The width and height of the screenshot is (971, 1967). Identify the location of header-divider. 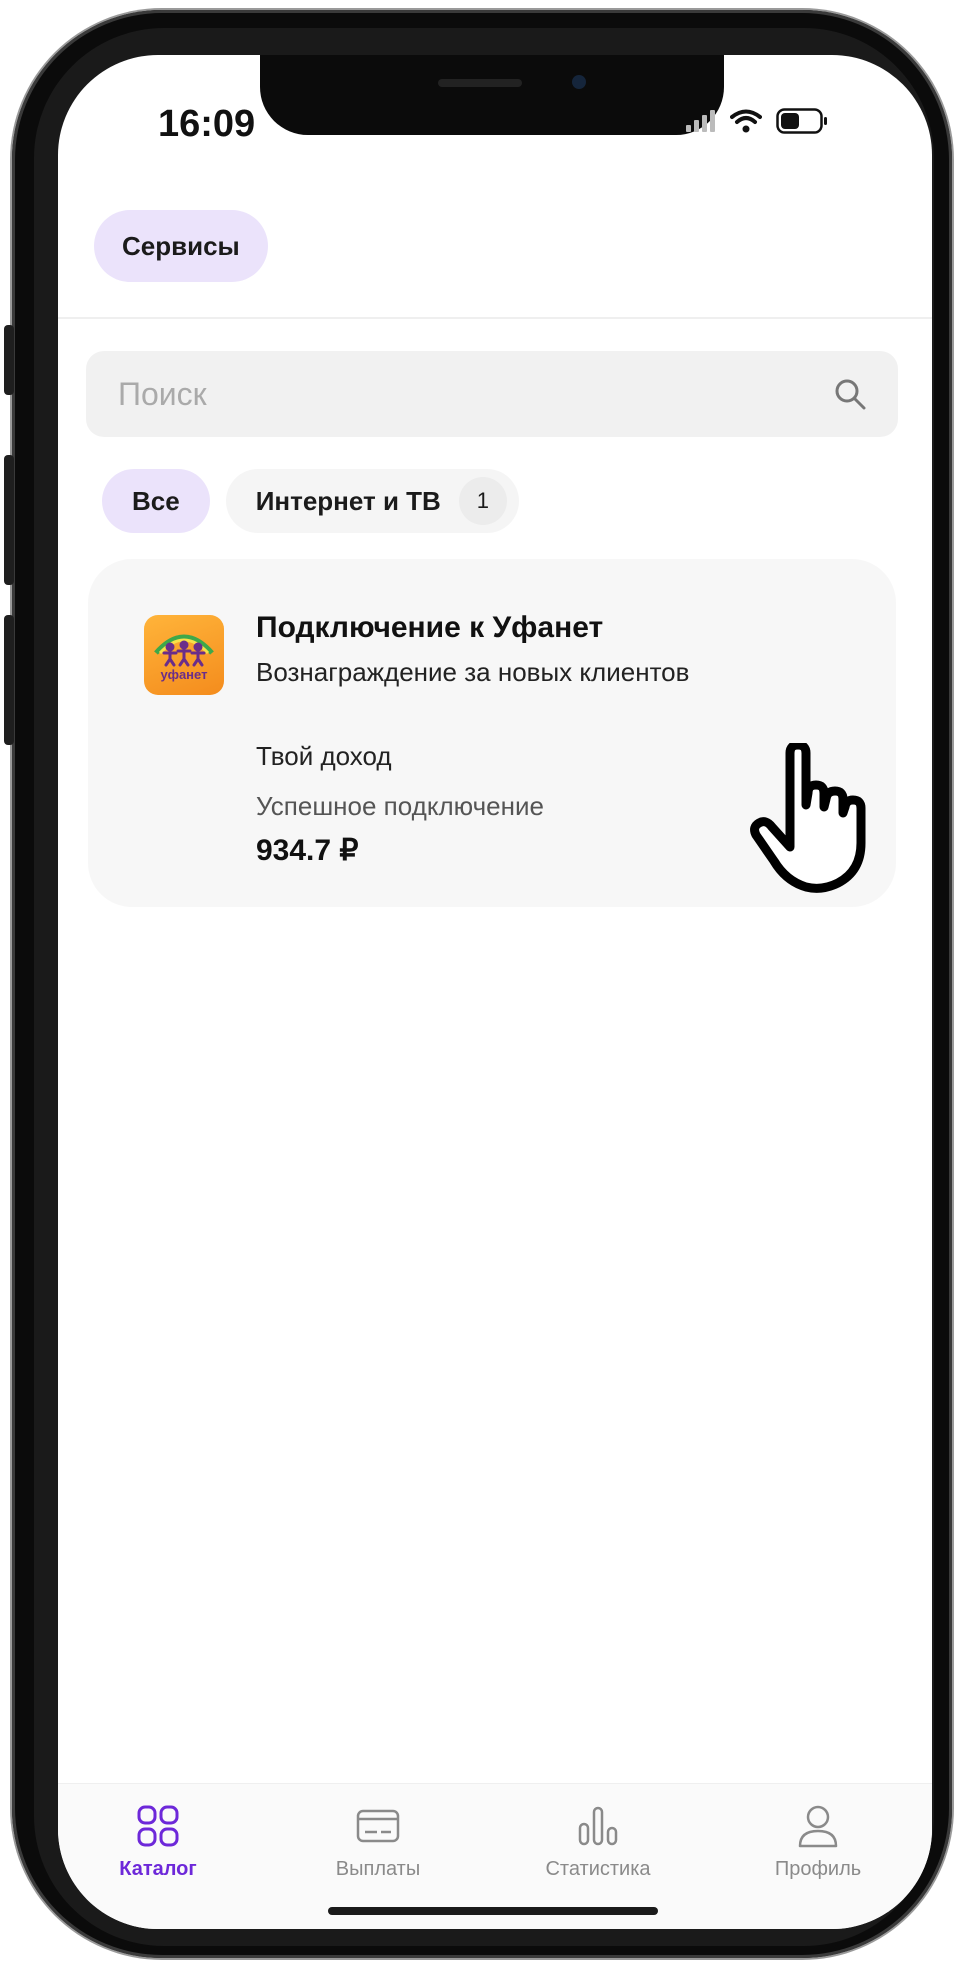
(495, 318).